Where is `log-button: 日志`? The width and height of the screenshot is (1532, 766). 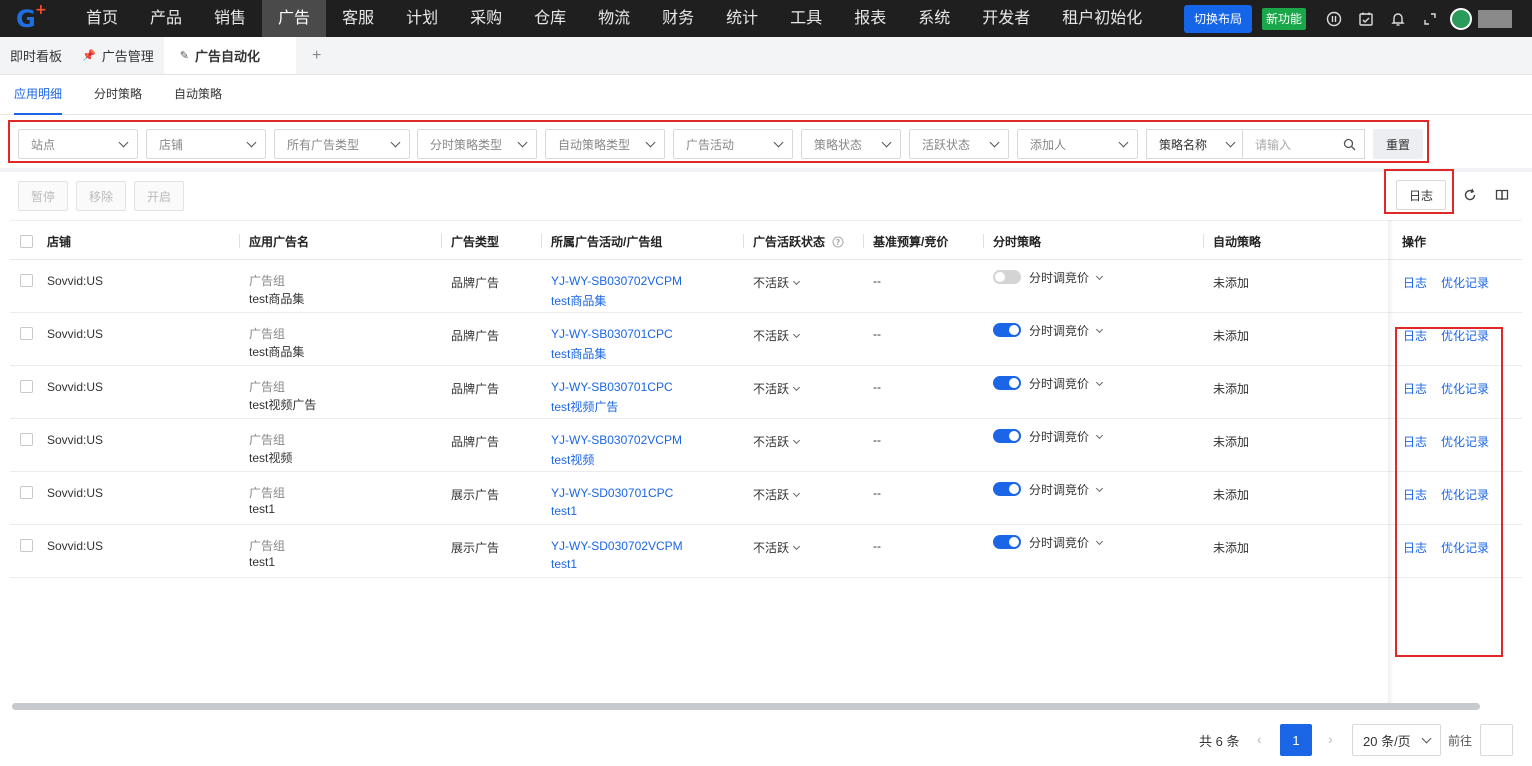 log-button: 日志 is located at coordinates (1421, 195).